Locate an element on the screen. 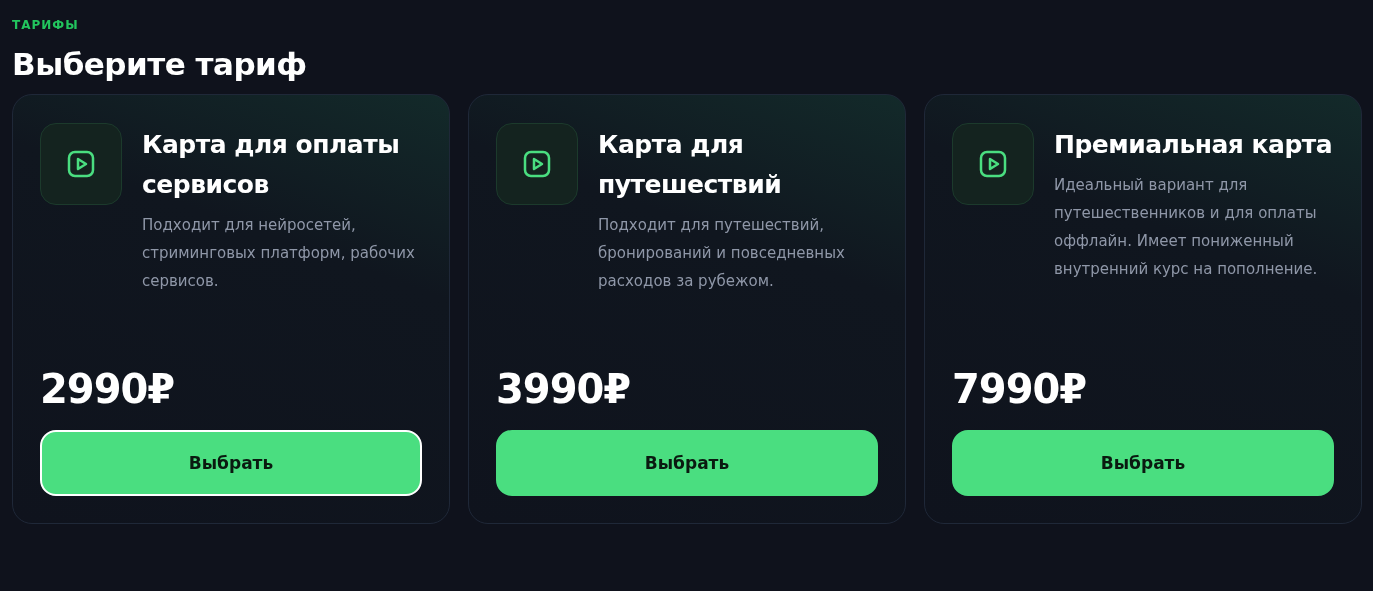  plan-title: Карта для оплаты сервисов is located at coordinates (271, 165).